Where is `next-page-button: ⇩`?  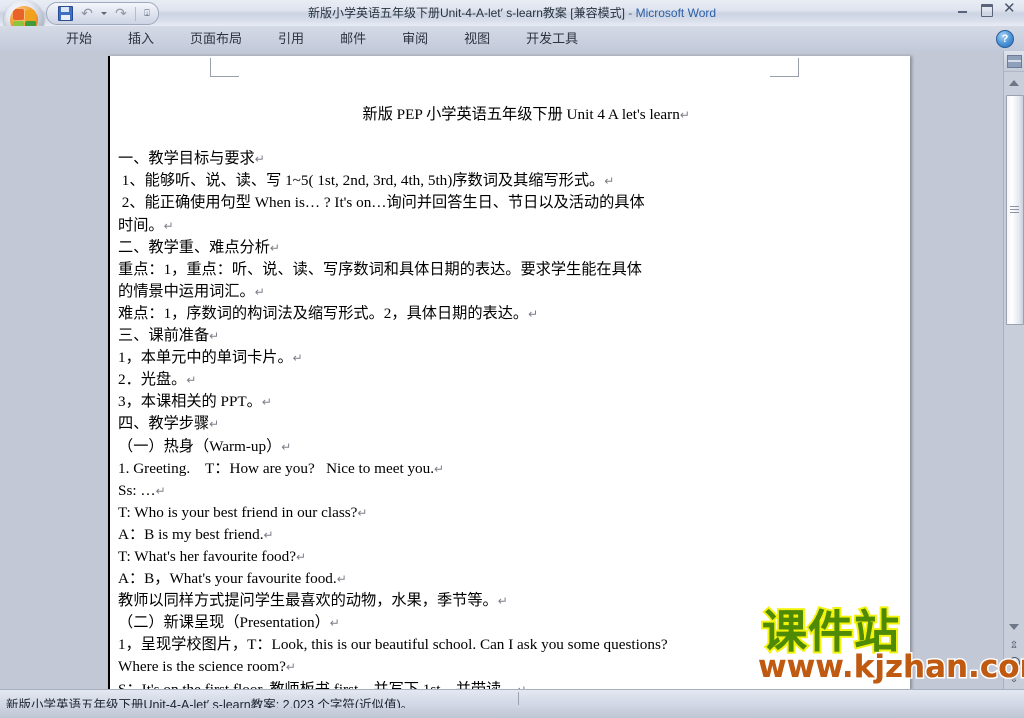
next-page-button: ⇩ is located at coordinates (1014, 679).